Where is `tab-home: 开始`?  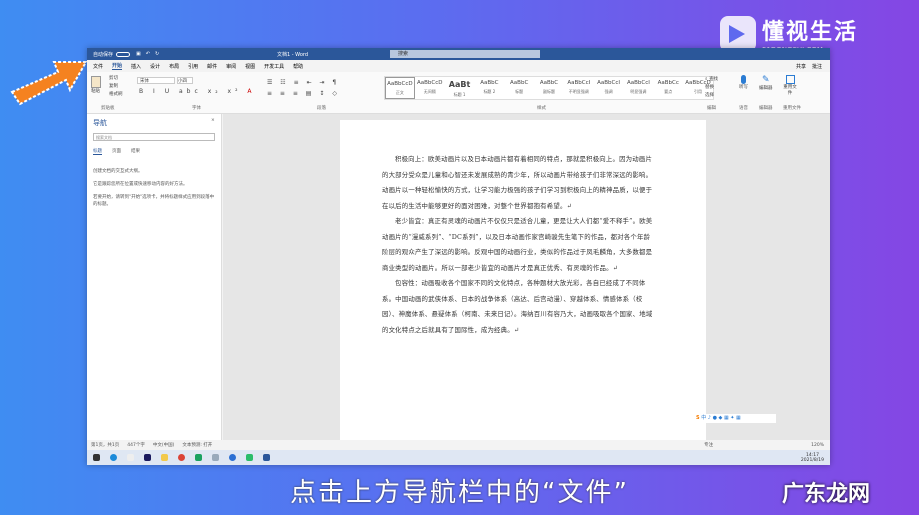 tab-home: 开始 is located at coordinates (117, 66).